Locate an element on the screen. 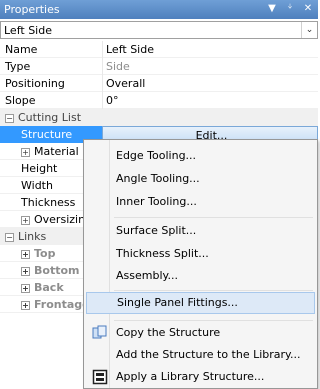 The image size is (320, 389). category-cutting-list: − Cutting List is located at coordinates (159, 117).